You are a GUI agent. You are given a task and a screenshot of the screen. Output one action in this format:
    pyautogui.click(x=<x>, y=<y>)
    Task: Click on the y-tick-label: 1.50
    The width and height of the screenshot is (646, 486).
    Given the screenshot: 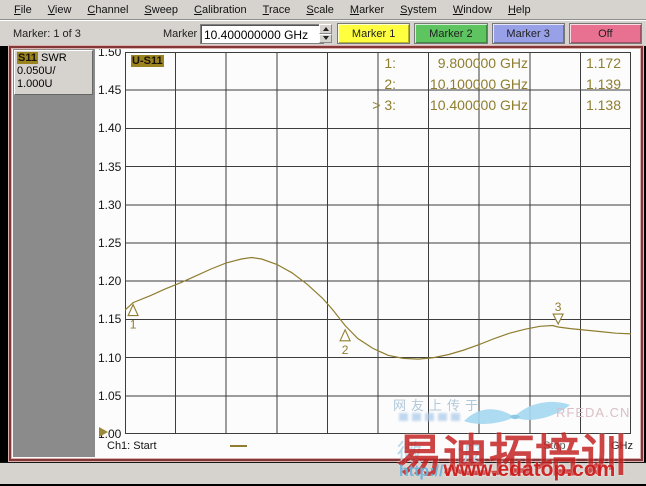 What is the action you would take?
    pyautogui.click(x=110, y=52)
    